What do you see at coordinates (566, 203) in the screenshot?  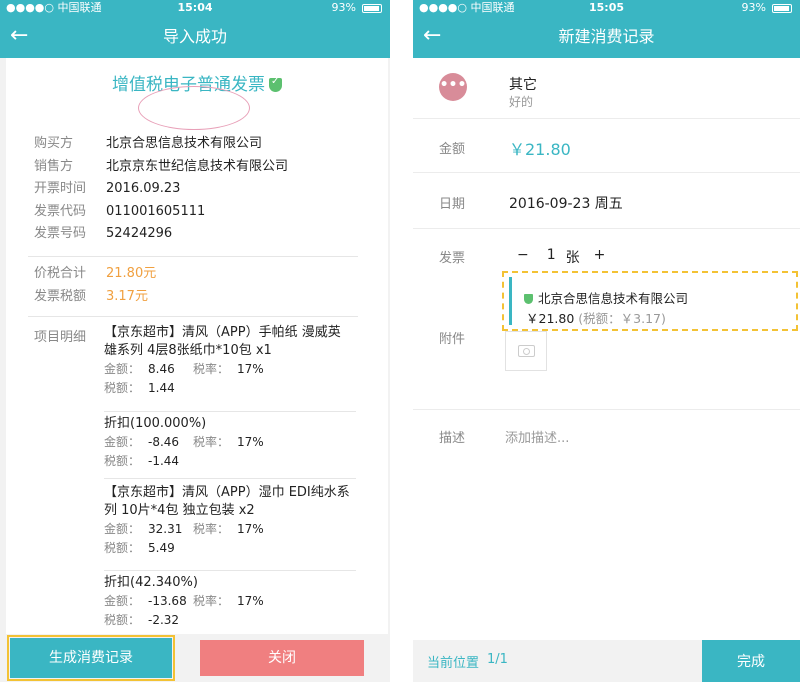 I see `date-value: 2016-09-23 周五` at bounding box center [566, 203].